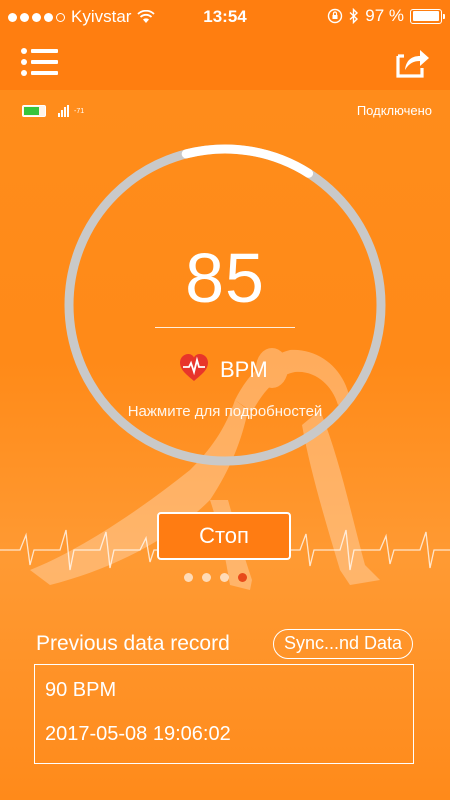 Image resolution: width=450 pixels, height=800 pixels. What do you see at coordinates (335, 16) in the screenshot?
I see `orientation-lock-icon` at bounding box center [335, 16].